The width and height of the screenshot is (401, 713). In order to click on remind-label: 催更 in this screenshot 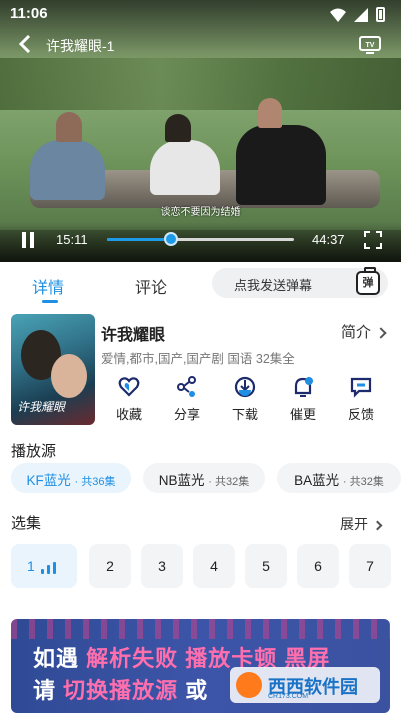, I will do `click(302, 414)`.